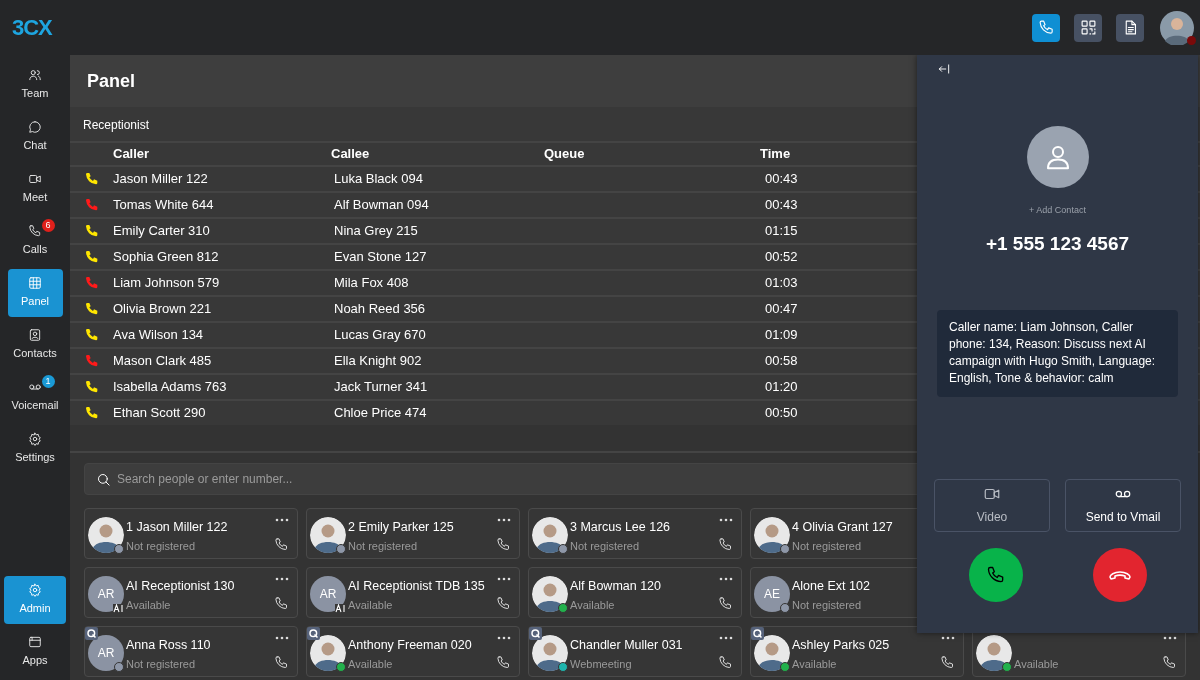 Image resolution: width=1200 pixels, height=680 pixels. I want to click on table-title: Receptionist, so click(116, 125).